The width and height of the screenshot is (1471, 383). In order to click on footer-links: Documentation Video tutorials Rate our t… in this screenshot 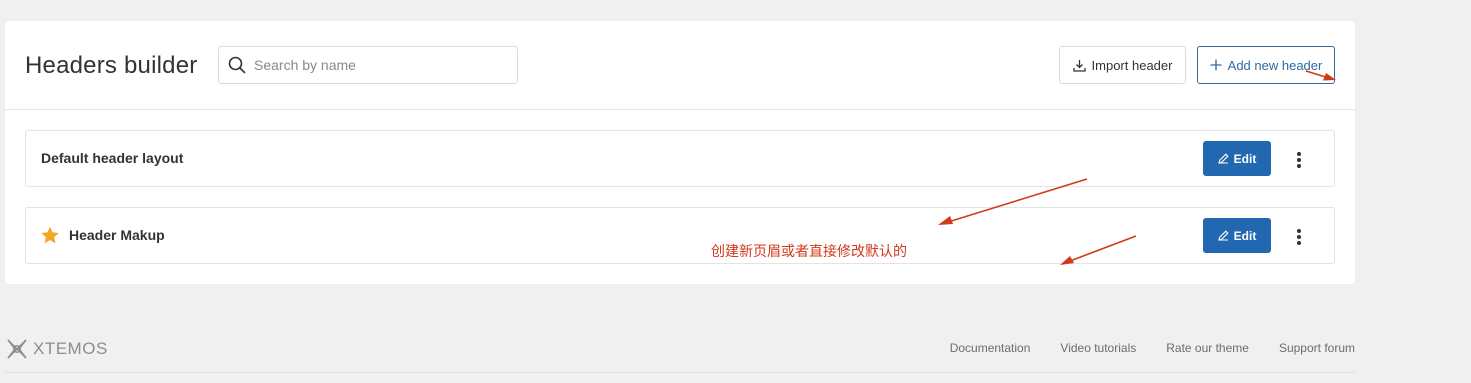, I will do `click(1152, 348)`.